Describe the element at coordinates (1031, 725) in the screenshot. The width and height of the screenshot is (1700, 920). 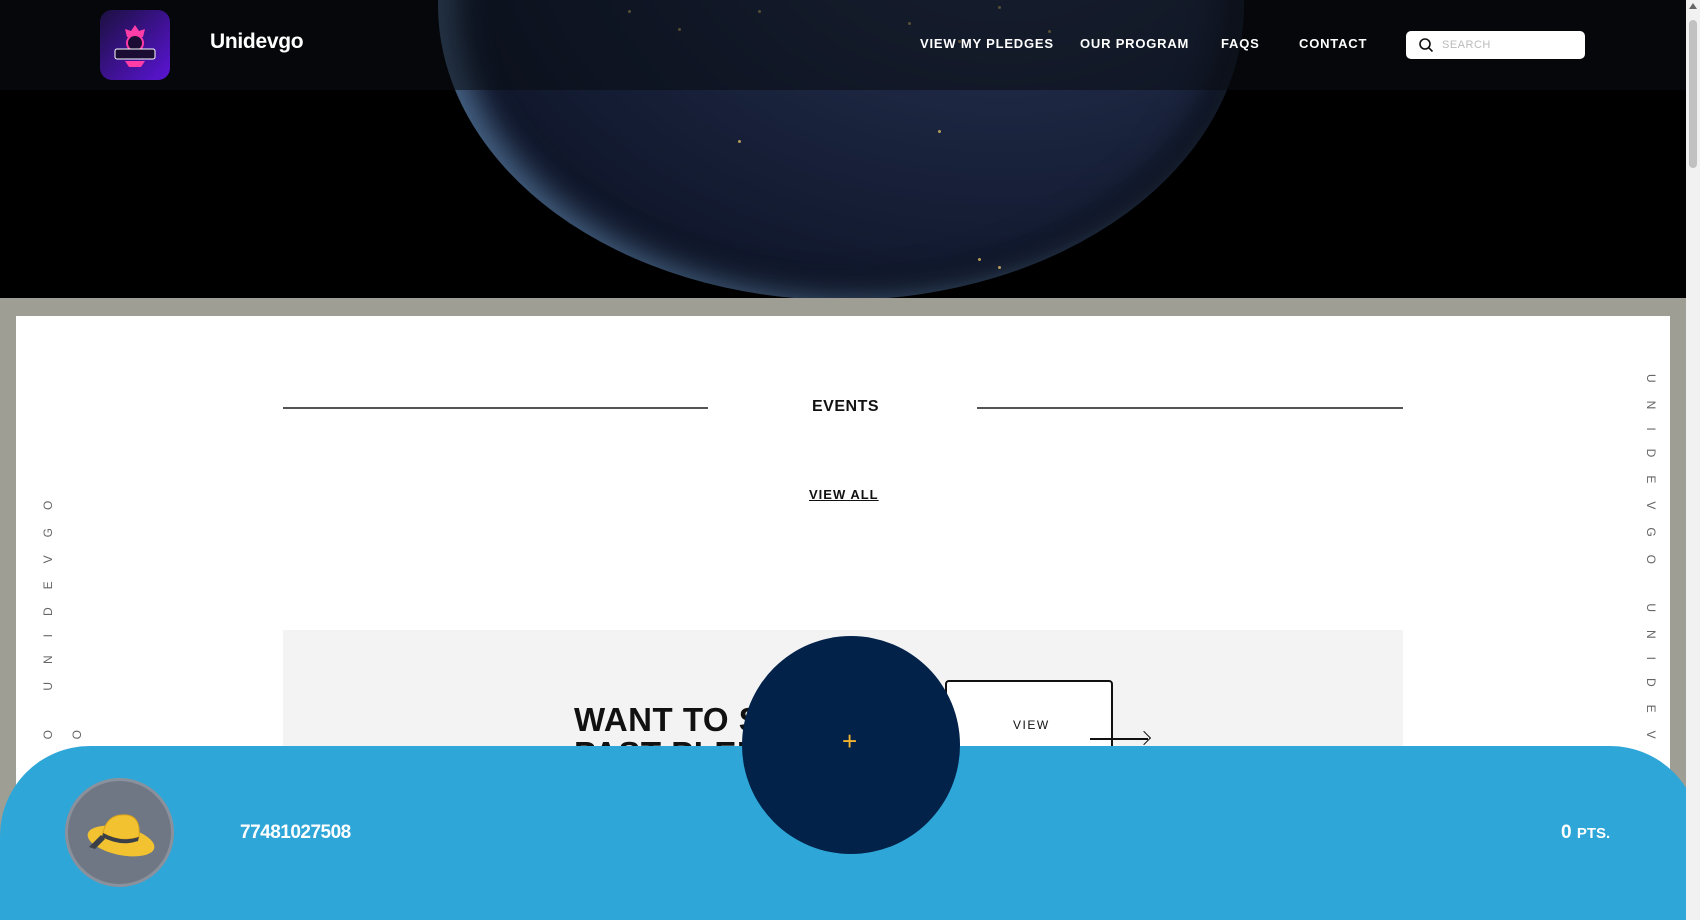
I see `view-button-label: VIEW` at that location.